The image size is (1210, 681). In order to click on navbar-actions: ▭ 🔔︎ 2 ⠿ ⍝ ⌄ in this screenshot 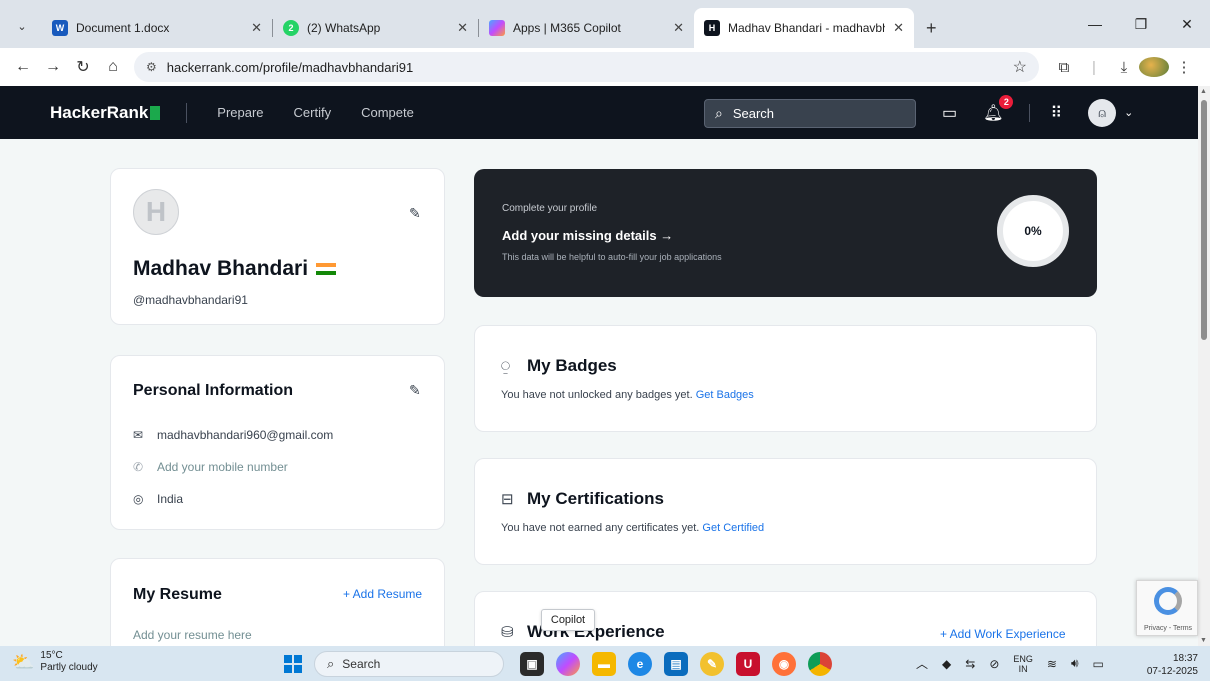, I will do `click(1037, 112)`.